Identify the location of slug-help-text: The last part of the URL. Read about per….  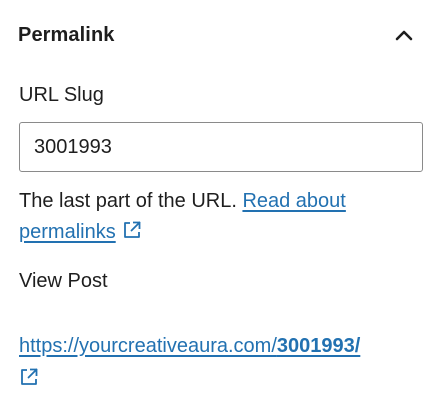
(219, 218).